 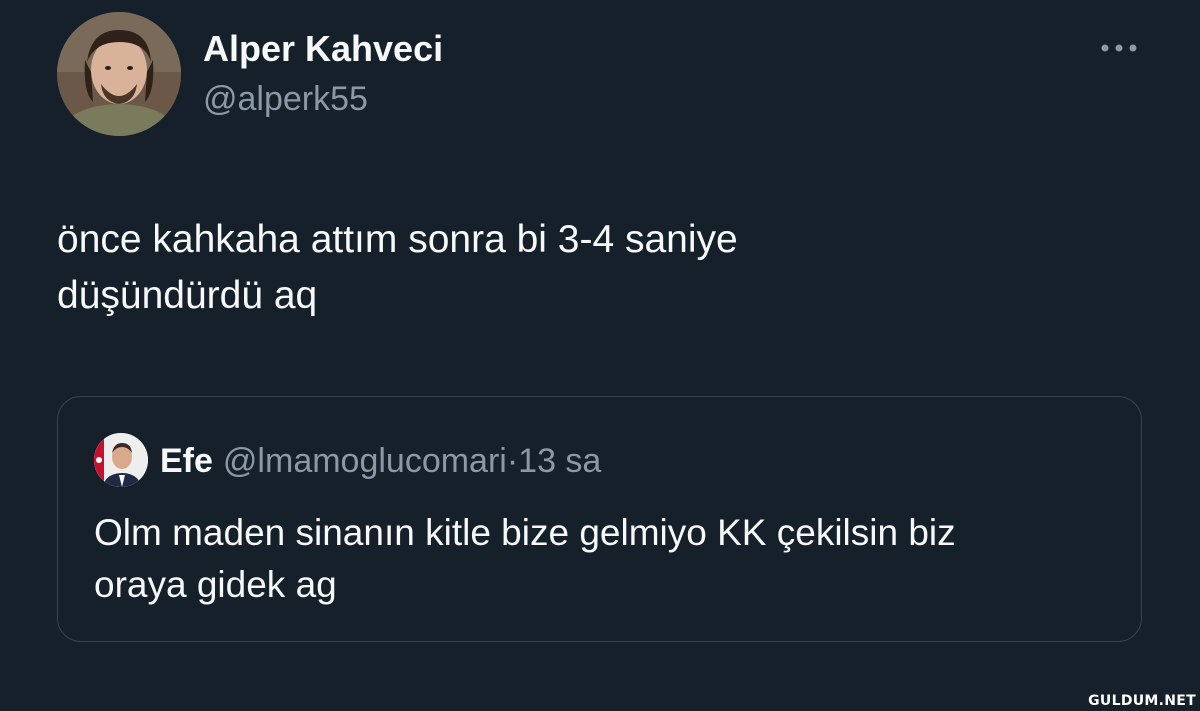 I want to click on author-avatar-image, so click(x=119, y=74).